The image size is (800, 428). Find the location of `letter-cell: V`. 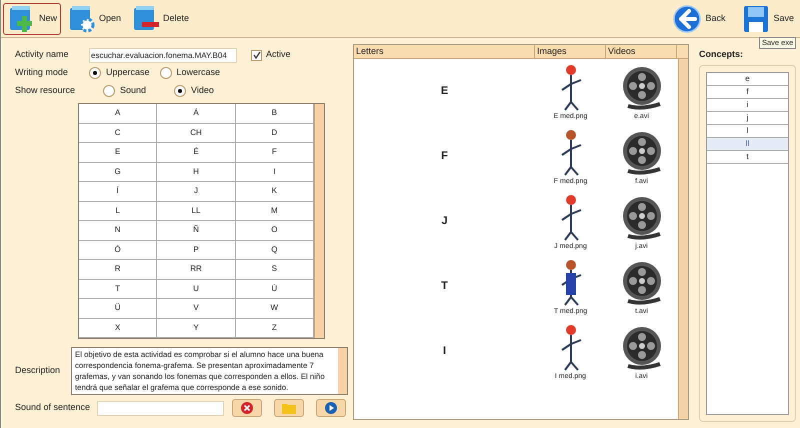

letter-cell: V is located at coordinates (196, 308).